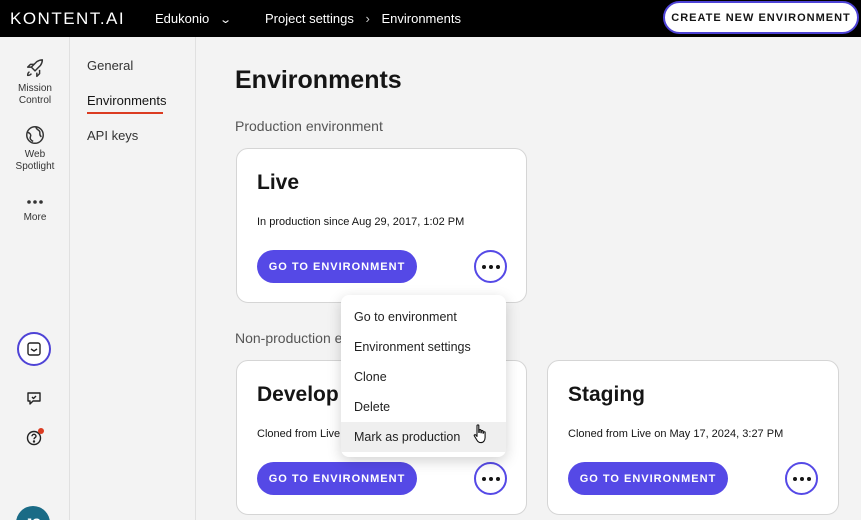 This screenshot has width=861, height=520. I want to click on help-button, so click(34, 438).